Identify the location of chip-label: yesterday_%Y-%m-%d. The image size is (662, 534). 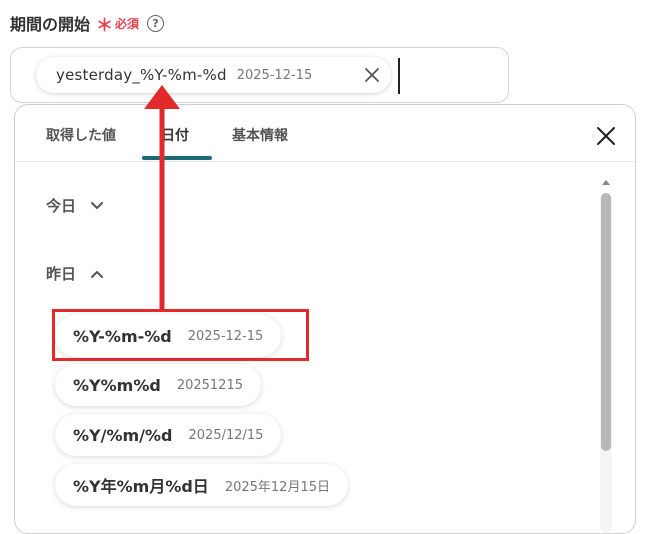
(141, 75).